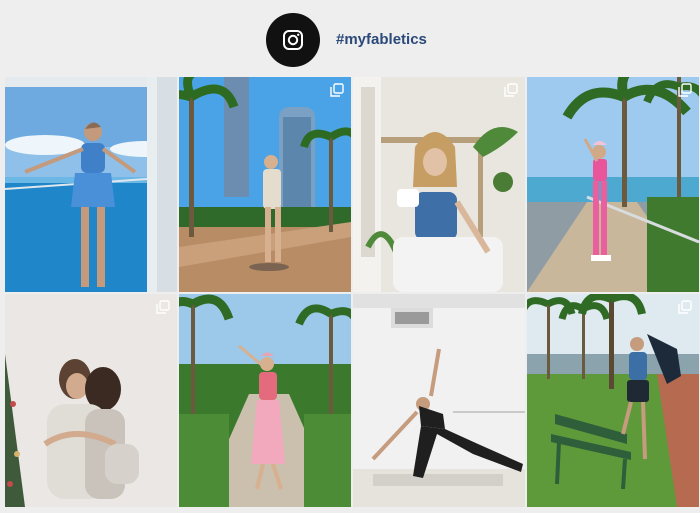 The height and width of the screenshot is (513, 700). Describe the element at coordinates (381, 39) in the screenshot. I see `hashtag-link: #myfabletics` at that location.